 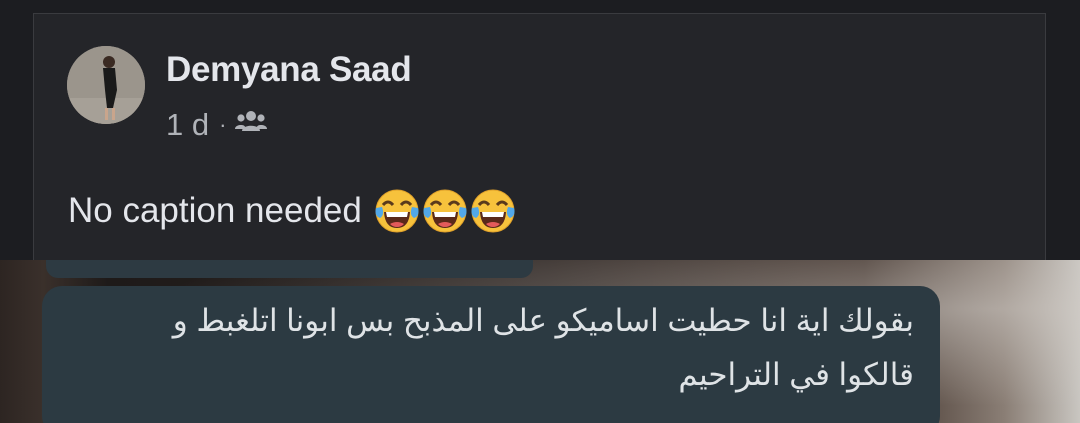 What do you see at coordinates (251, 125) in the screenshot?
I see `friends-icon` at bounding box center [251, 125].